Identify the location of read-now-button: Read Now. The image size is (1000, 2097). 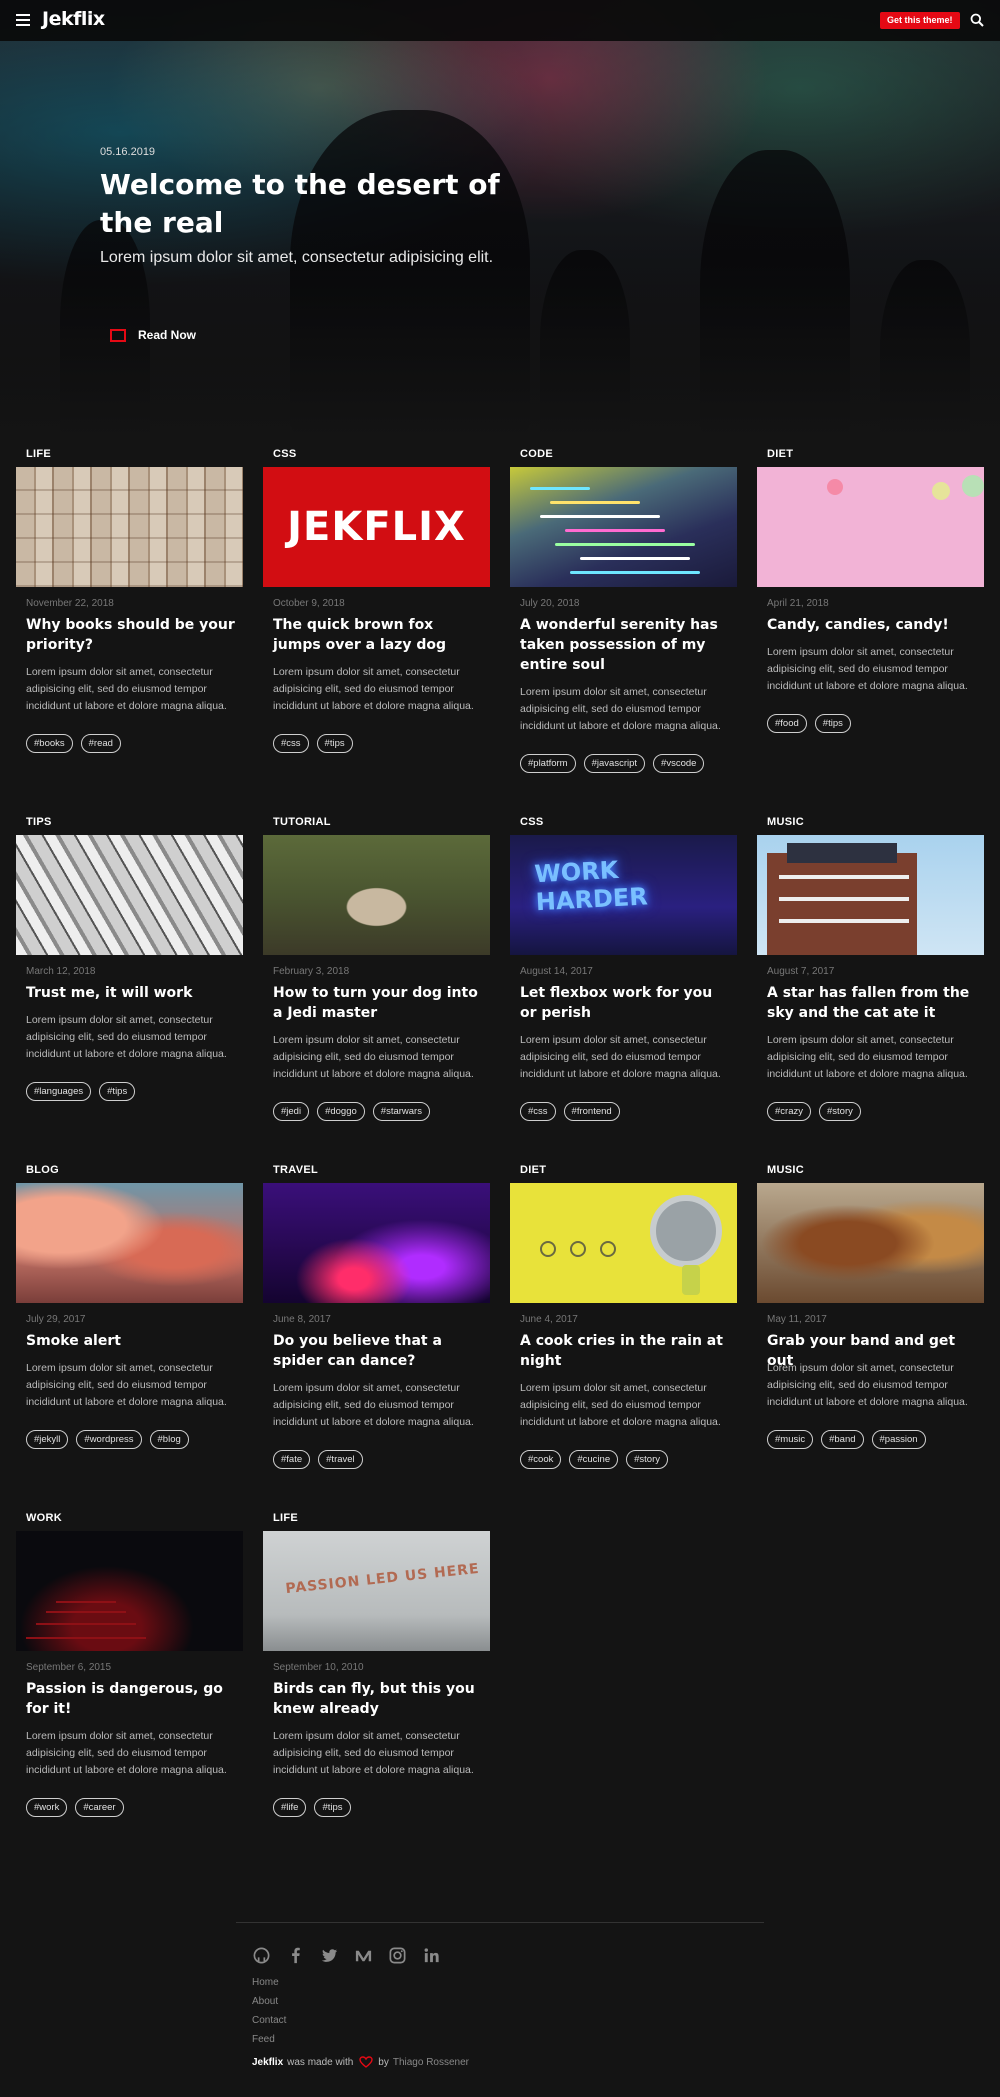
(153, 335).